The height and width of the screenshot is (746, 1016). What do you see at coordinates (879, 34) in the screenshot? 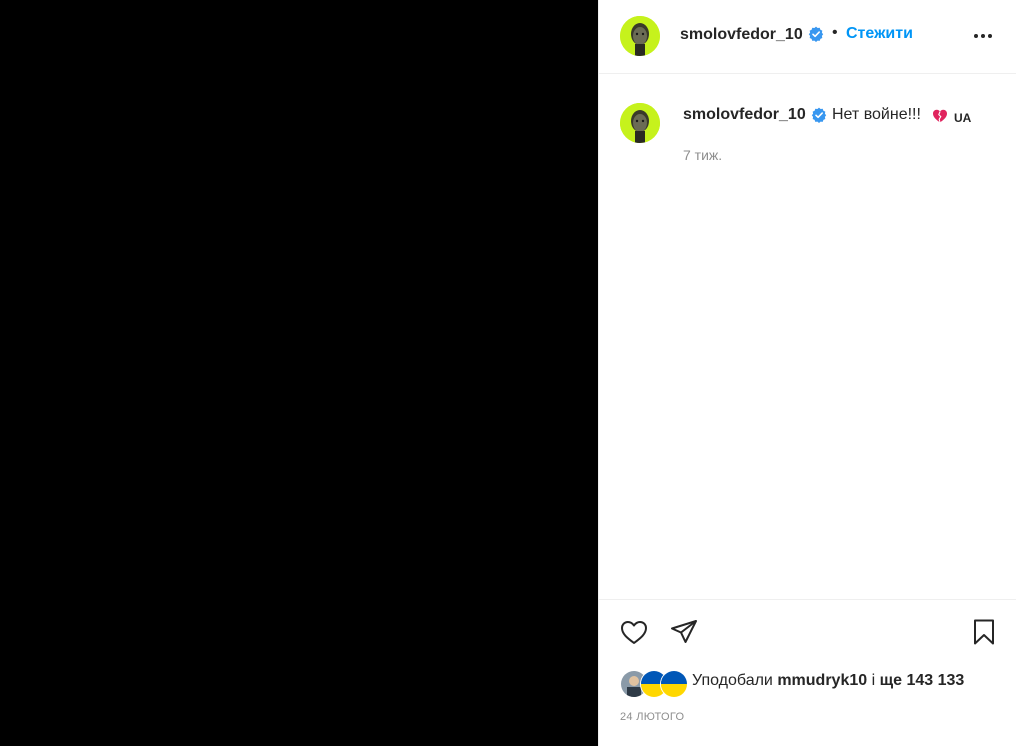
I see `follow-button: Стежити` at bounding box center [879, 34].